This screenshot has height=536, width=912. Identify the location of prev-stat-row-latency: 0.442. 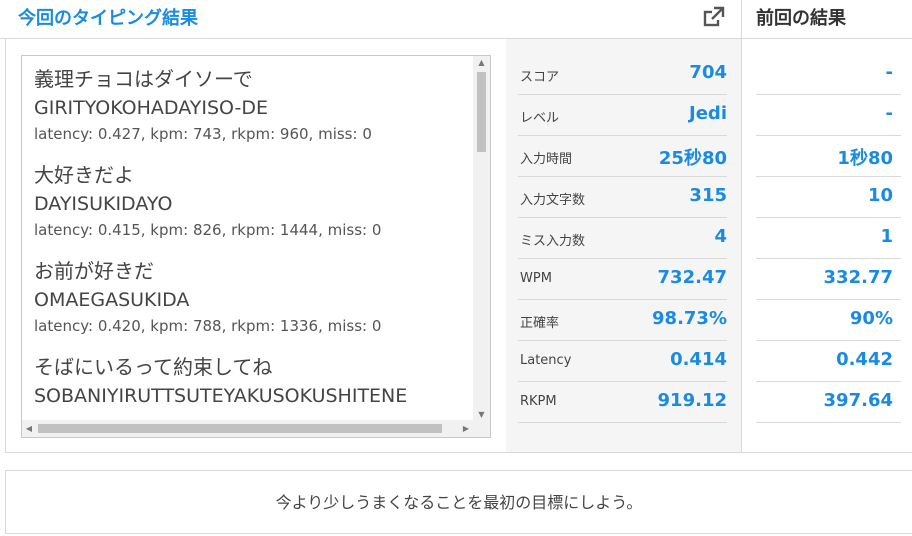
(828, 361).